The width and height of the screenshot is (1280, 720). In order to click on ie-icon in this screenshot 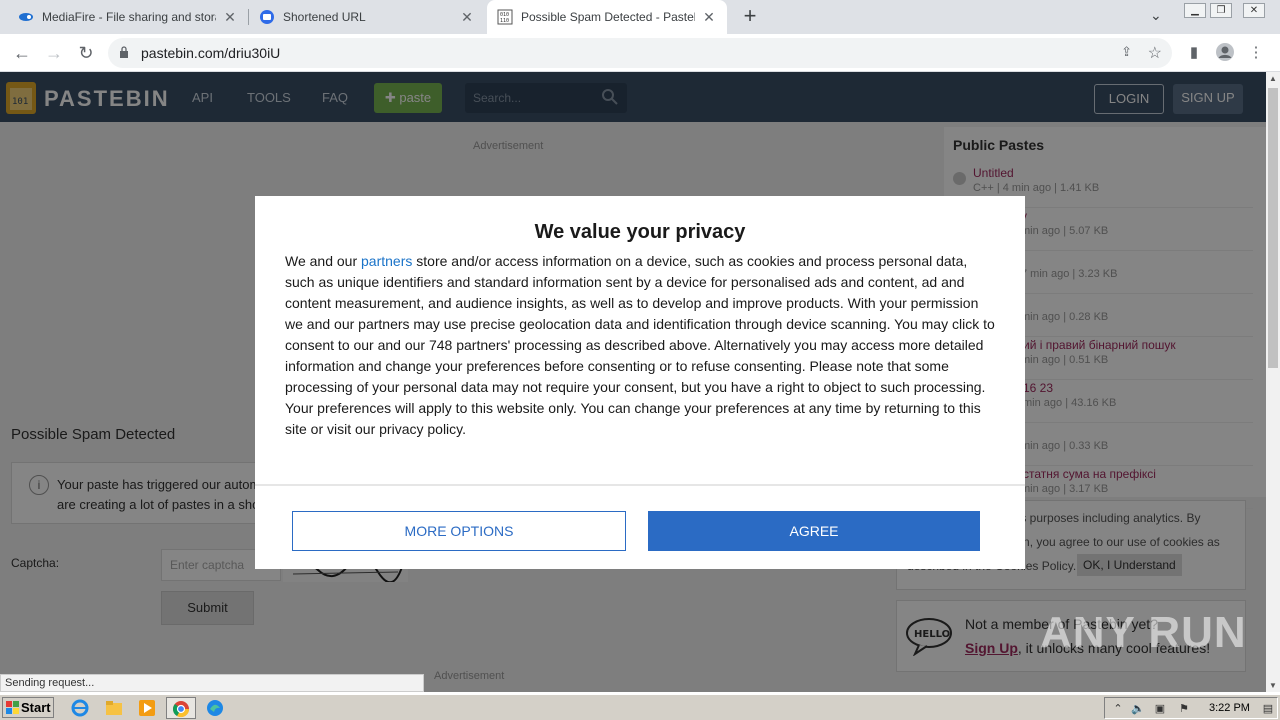, I will do `click(80, 708)`.